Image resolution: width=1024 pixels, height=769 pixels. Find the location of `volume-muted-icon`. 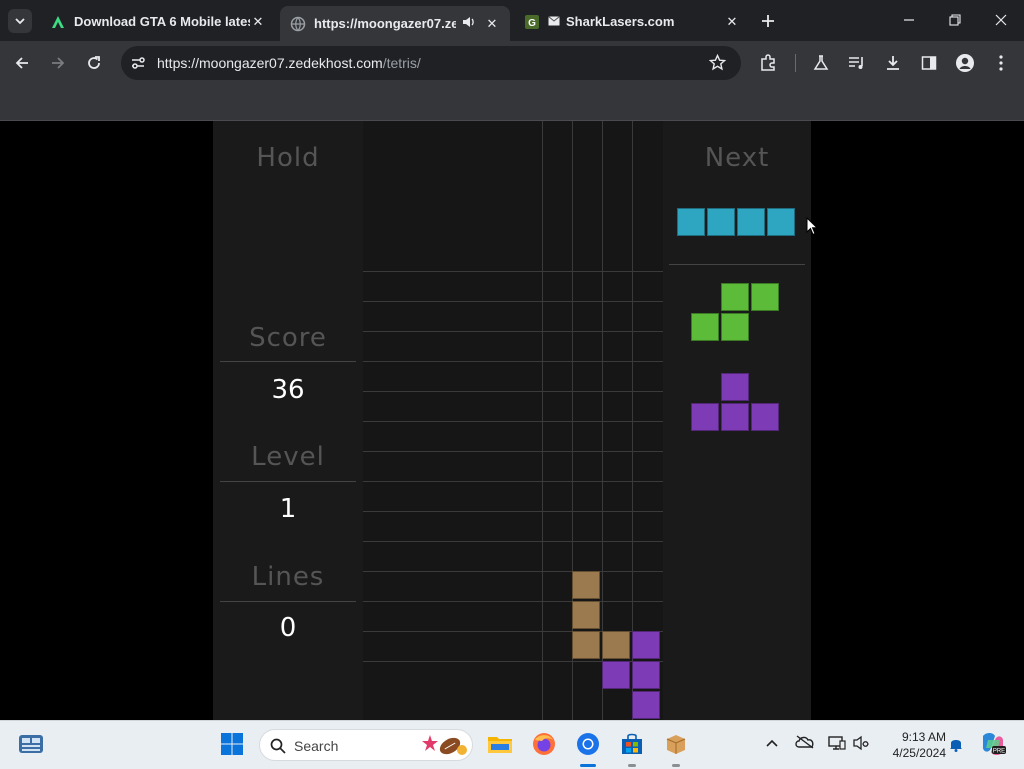

volume-muted-icon is located at coordinates (862, 744).